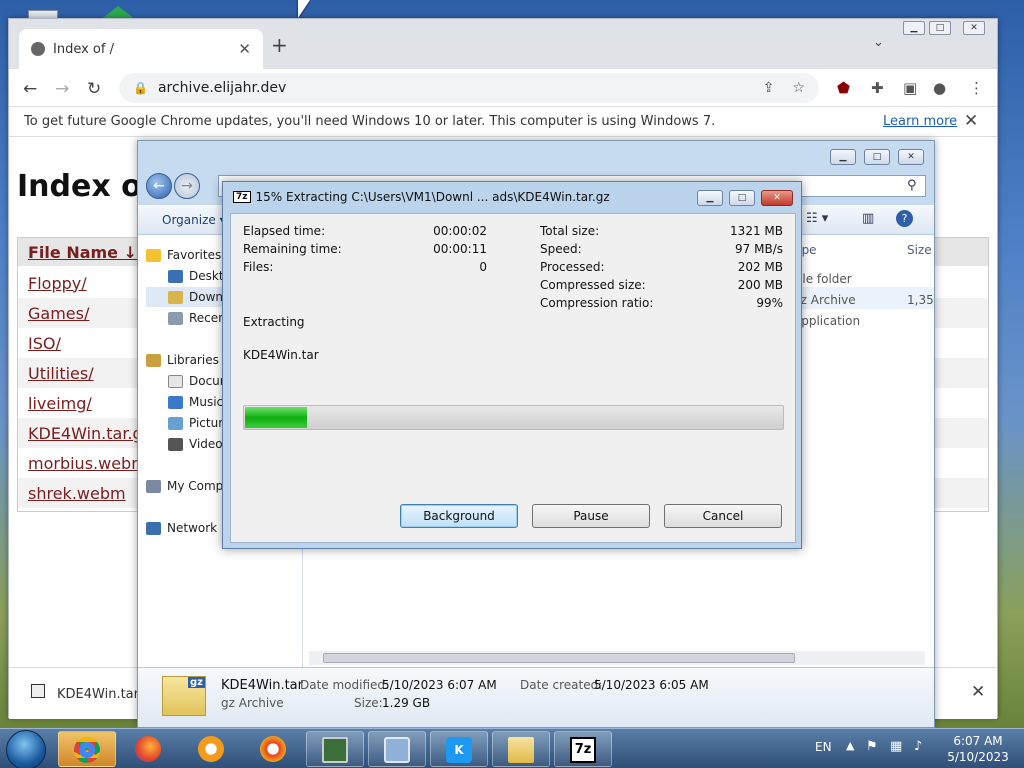  Describe the element at coordinates (850, 745) in the screenshot. I see `show-hidden-icons: ▲` at that location.